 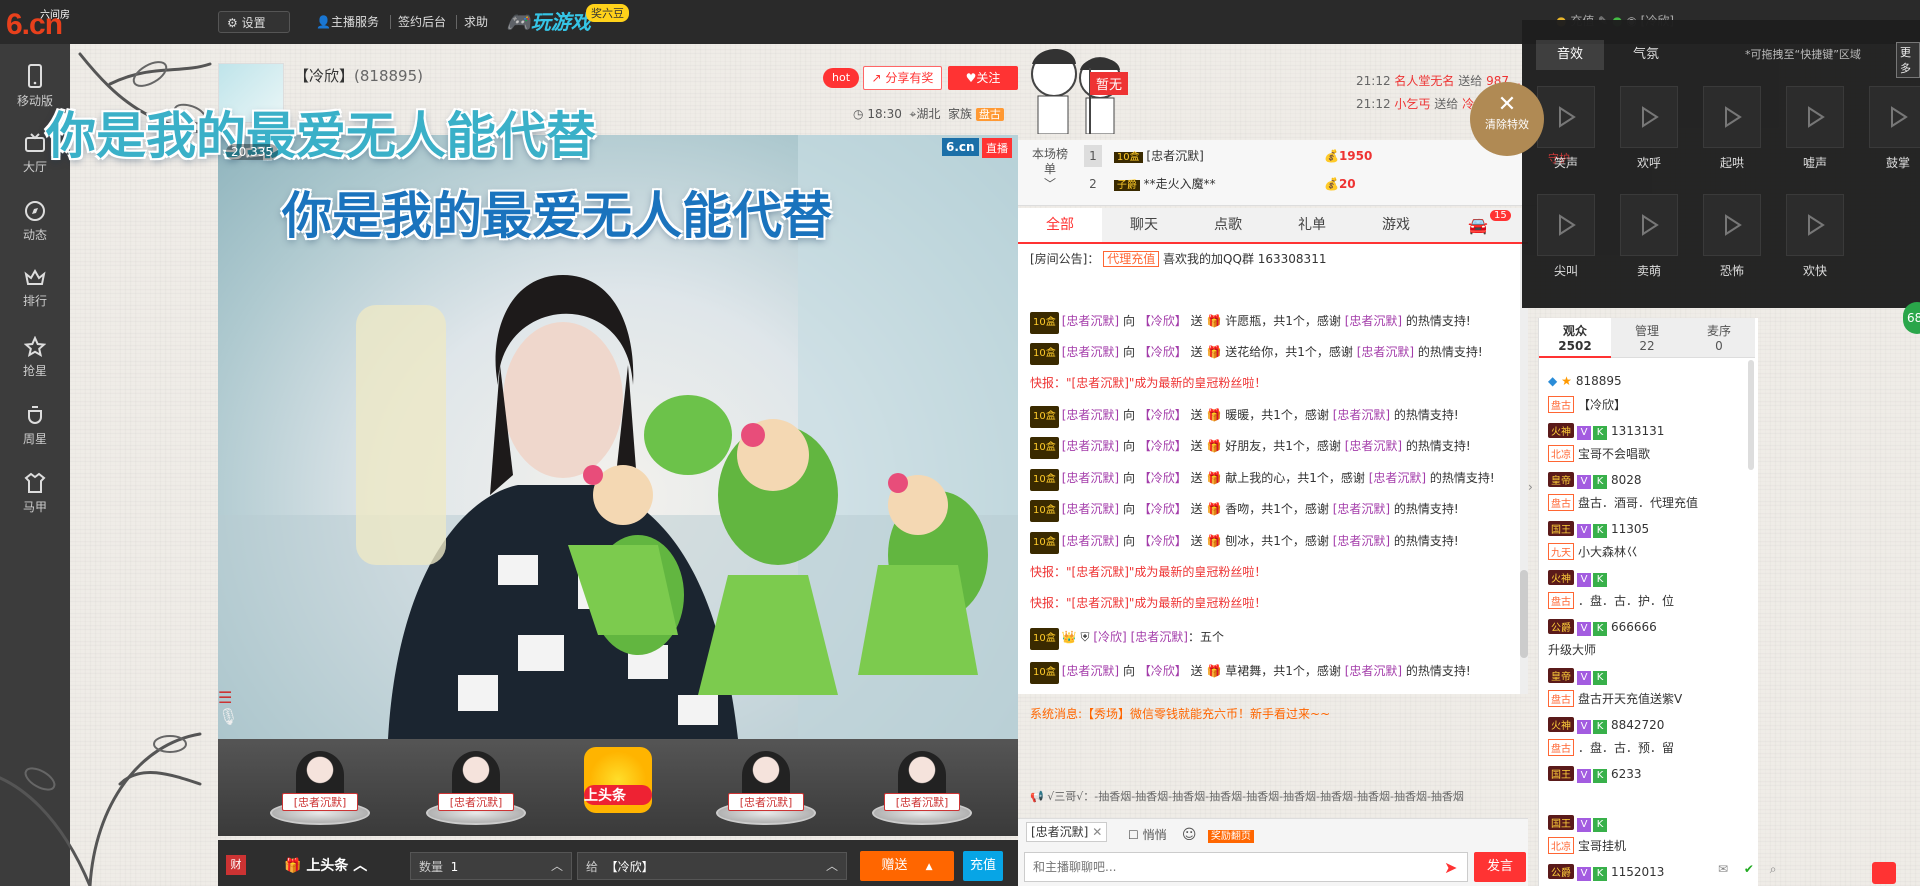 What do you see at coordinates (902, 78) in the screenshot?
I see `share-button: ↗ 分享有奖` at bounding box center [902, 78].